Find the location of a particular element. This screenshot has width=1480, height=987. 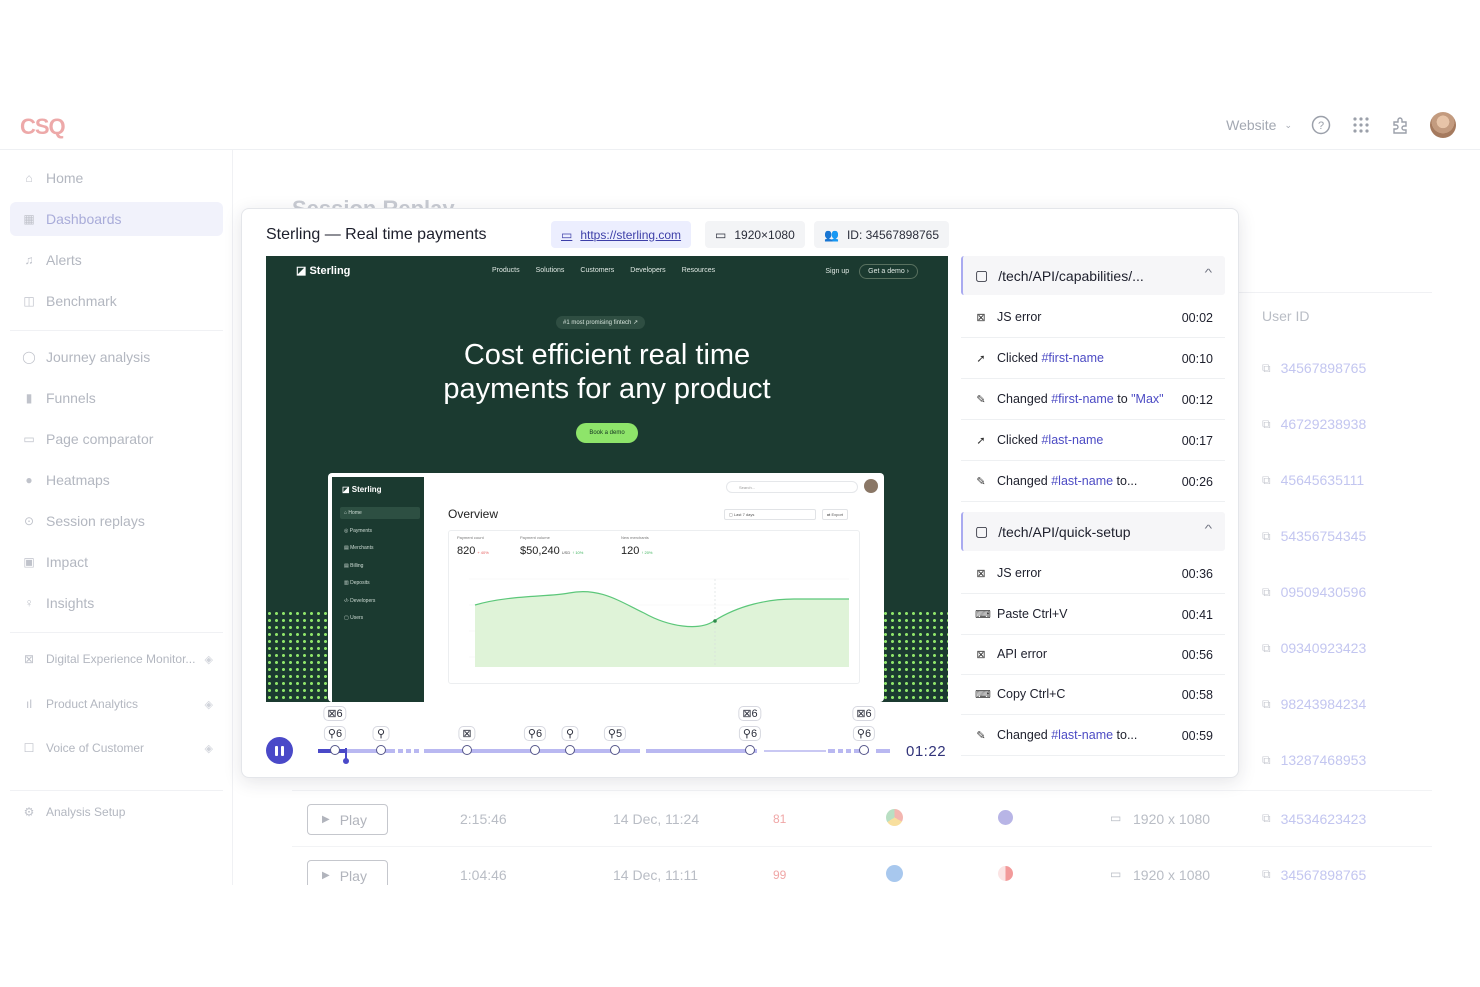

os-icon is located at coordinates (1005, 873).